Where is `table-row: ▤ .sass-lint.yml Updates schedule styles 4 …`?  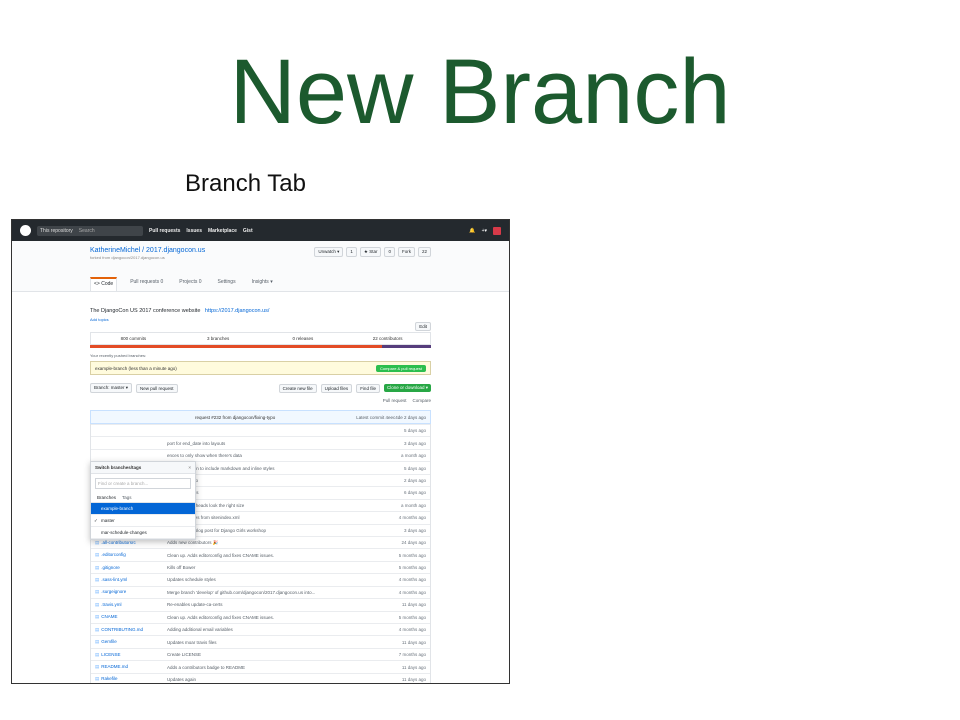
table-row: ▤ .sass-lint.yml Updates schedule styles 4 … is located at coordinates (260, 579).